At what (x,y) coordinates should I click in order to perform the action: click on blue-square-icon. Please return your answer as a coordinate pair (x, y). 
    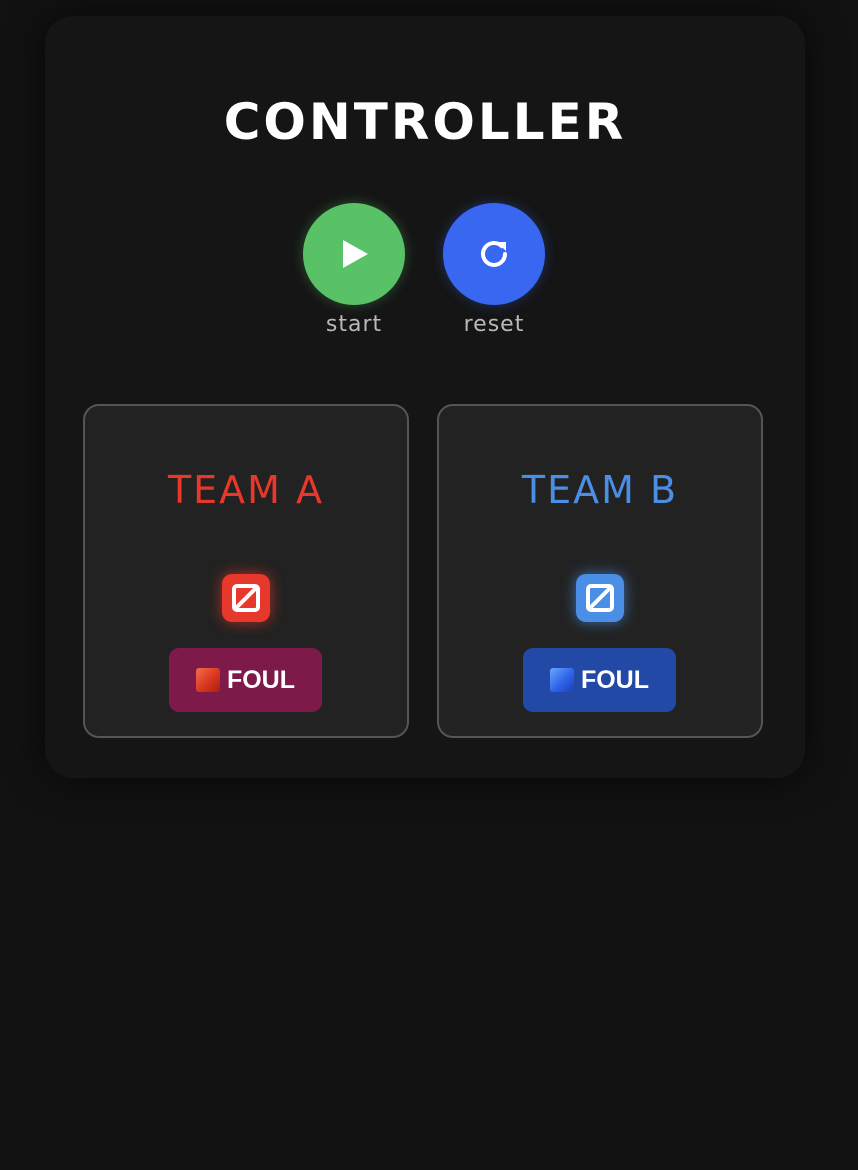
    Looking at the image, I should click on (561, 680).